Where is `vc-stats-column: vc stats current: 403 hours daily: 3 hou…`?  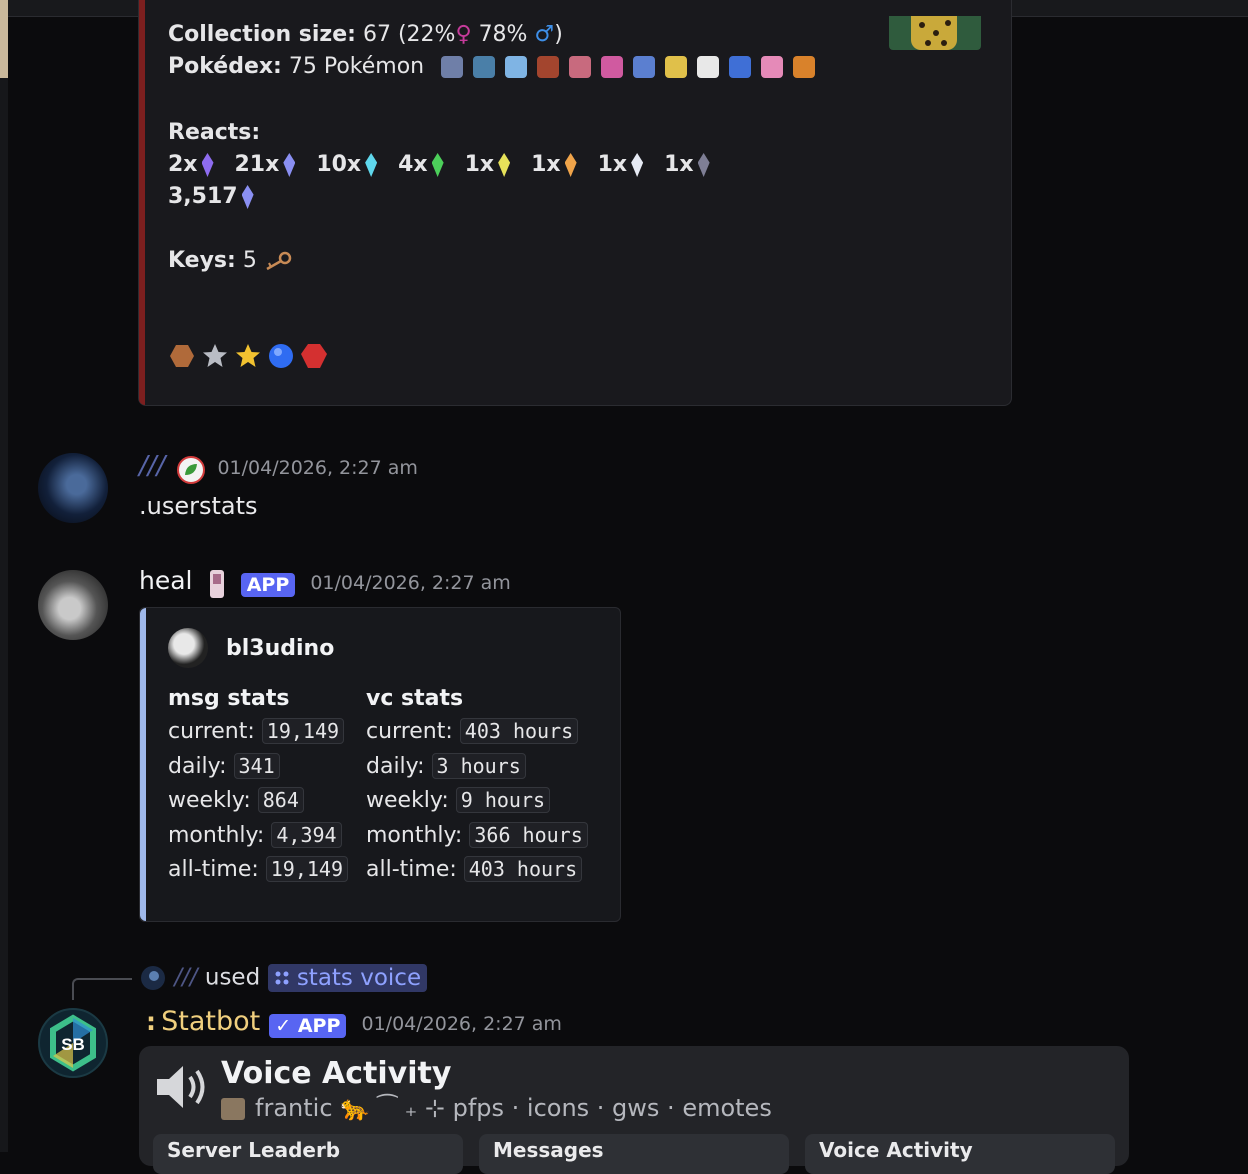
vc-stats-column: vc stats current: 403 hours daily: 3 hou… is located at coordinates (477, 789).